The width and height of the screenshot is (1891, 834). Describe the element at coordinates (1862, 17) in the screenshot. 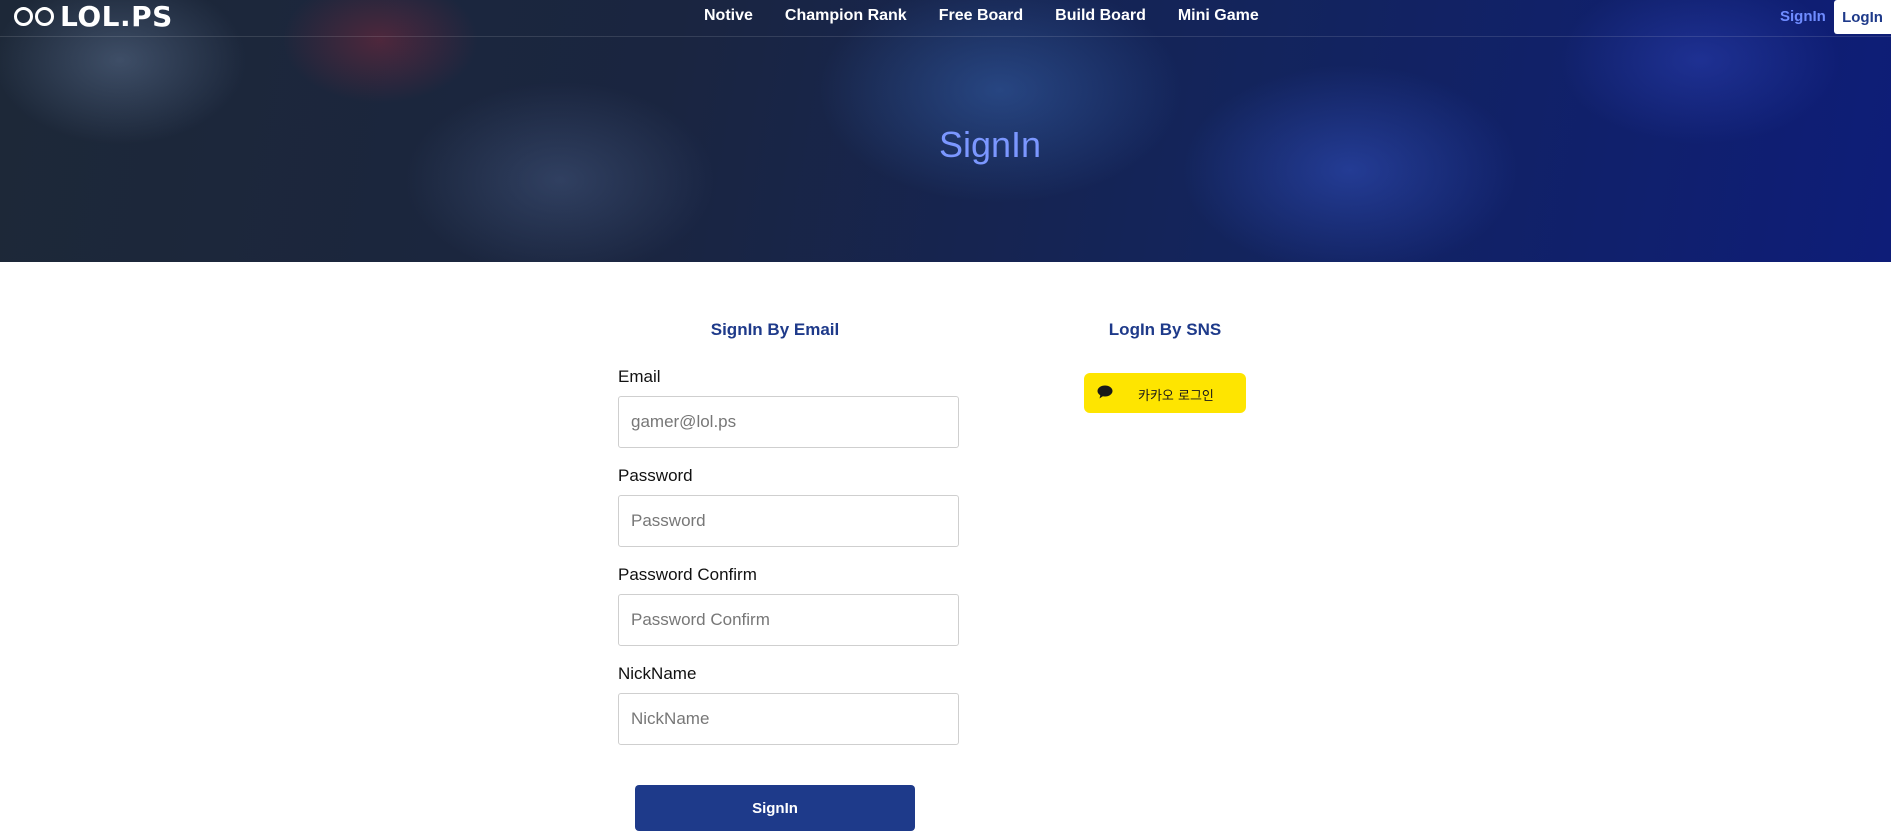

I see `login-button: LogIn` at that location.